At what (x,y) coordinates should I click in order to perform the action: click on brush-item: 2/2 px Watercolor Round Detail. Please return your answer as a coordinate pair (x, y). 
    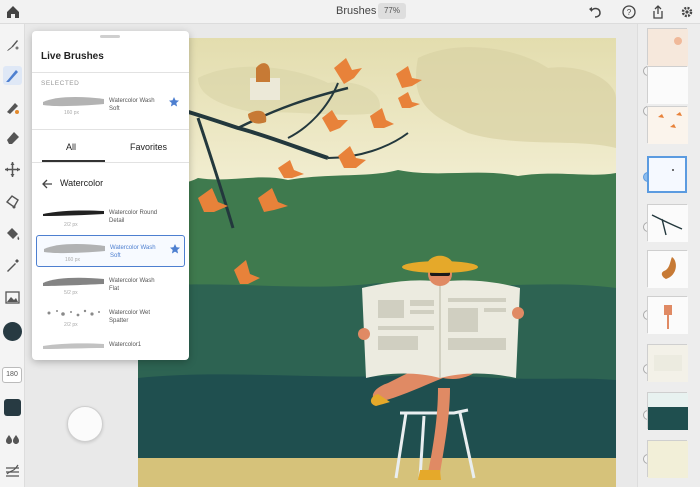
    Looking at the image, I should click on (110, 217).